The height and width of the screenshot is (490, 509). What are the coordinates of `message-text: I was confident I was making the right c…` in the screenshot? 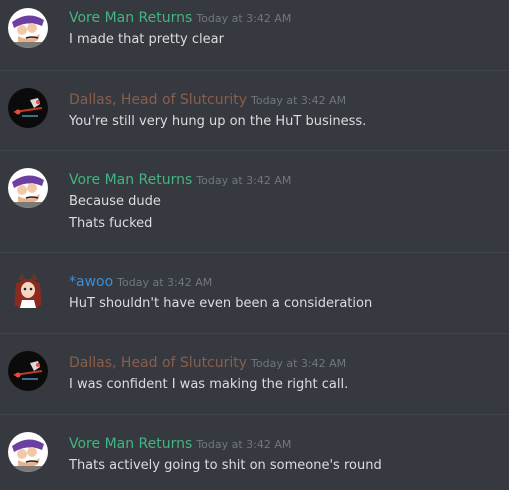 It's located at (209, 384).